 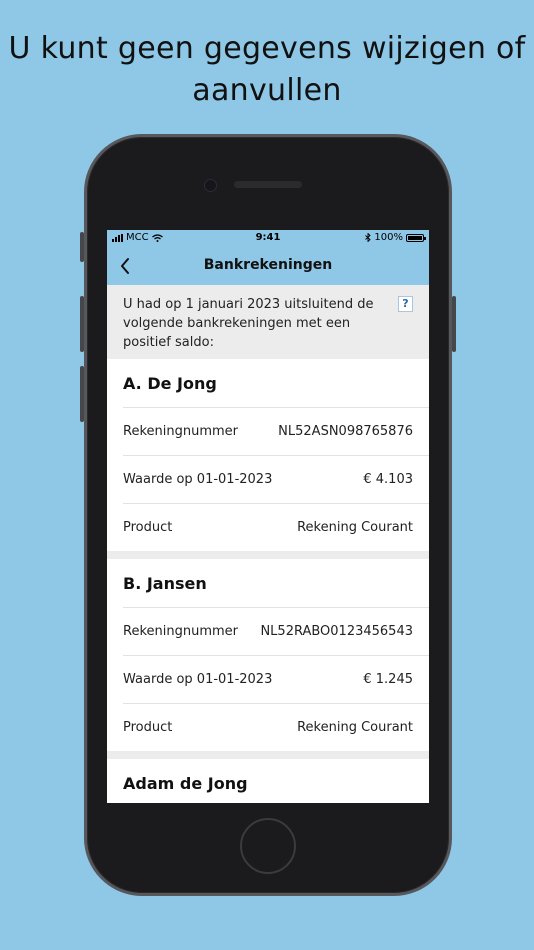 I want to click on account-holder-name: Adam de Jong, so click(x=185, y=783).